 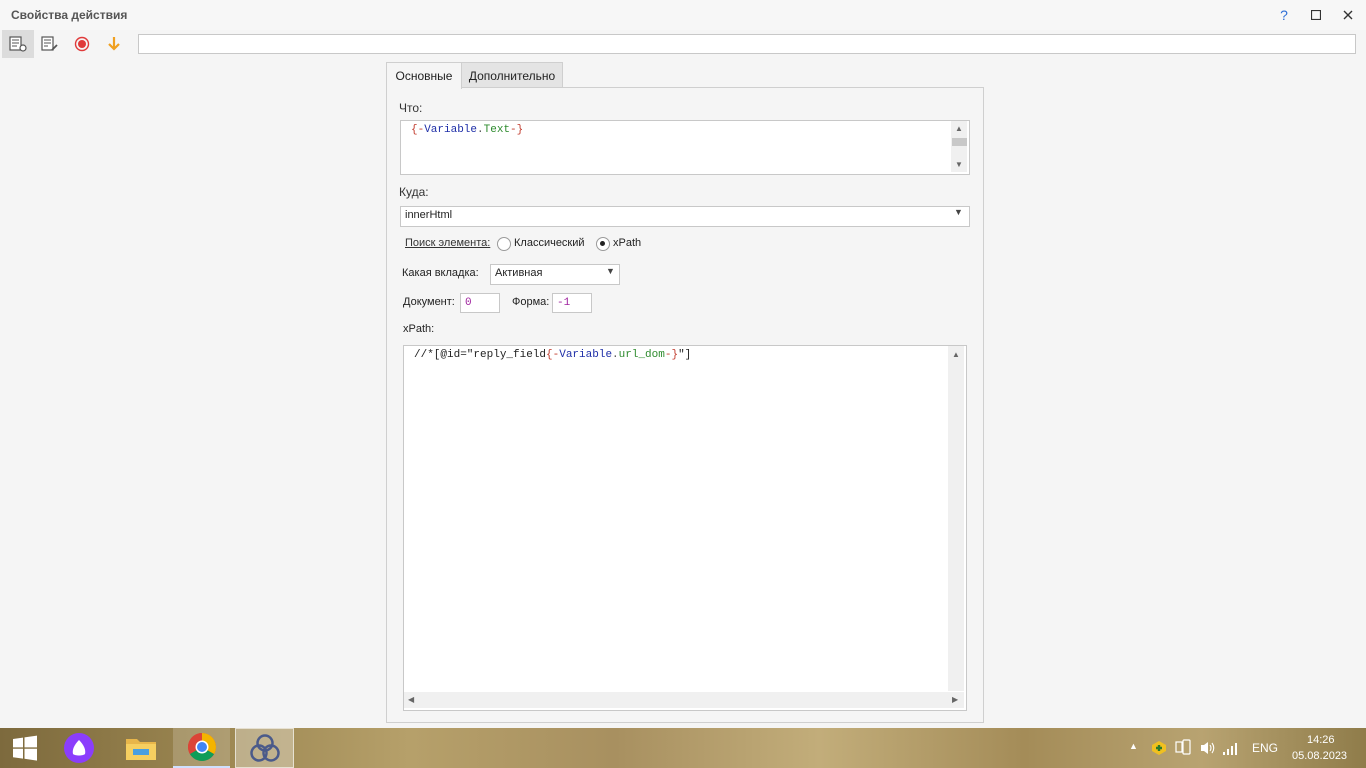 I want to click on network-signal-icon, so click(x=1231, y=749).